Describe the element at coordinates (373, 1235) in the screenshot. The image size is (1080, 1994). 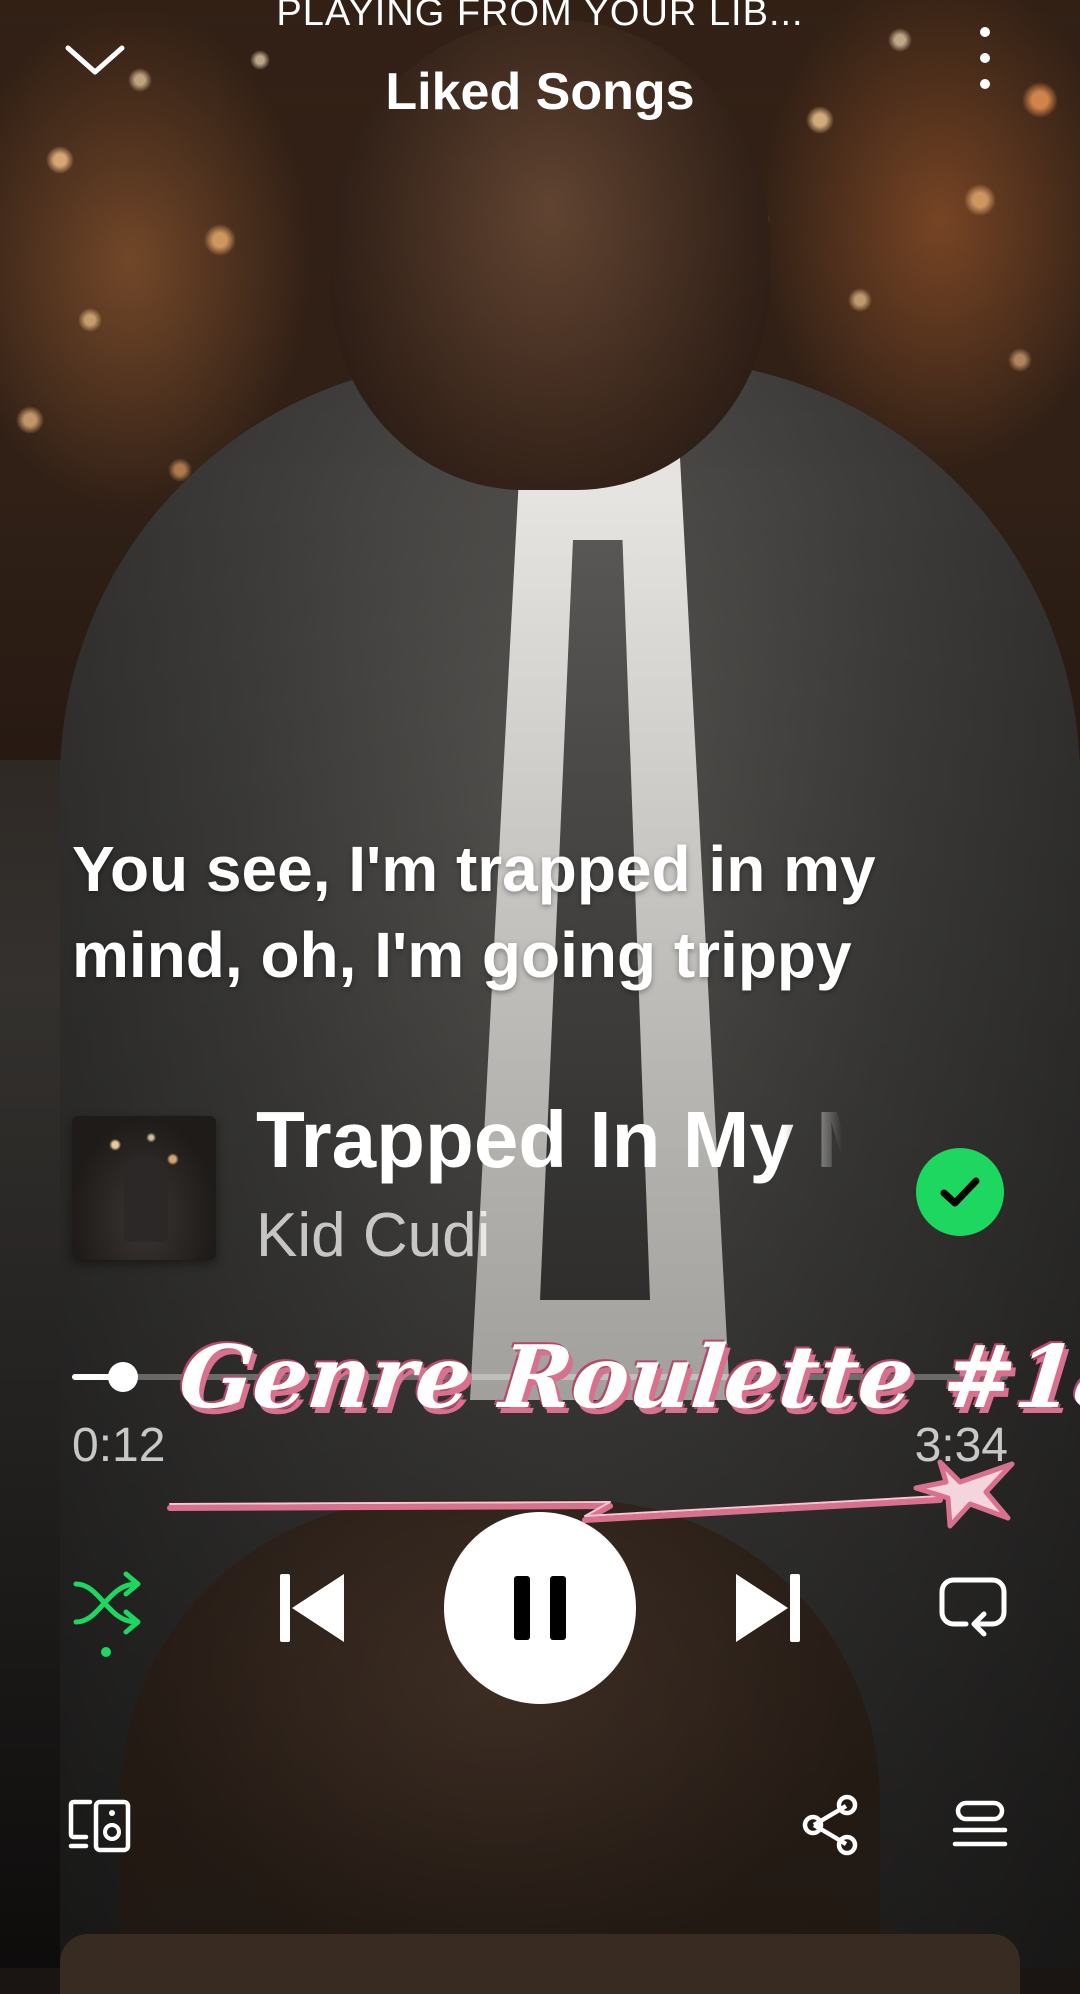
I see `track-artist: Kid Cudi` at that location.